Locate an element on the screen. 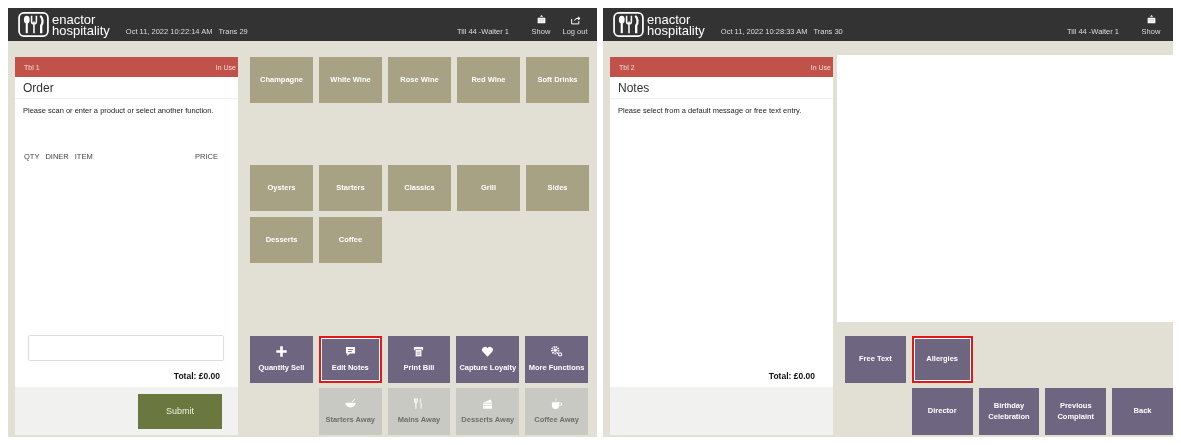 This screenshot has width=1181, height=445. panel-title: Order is located at coordinates (126, 88).